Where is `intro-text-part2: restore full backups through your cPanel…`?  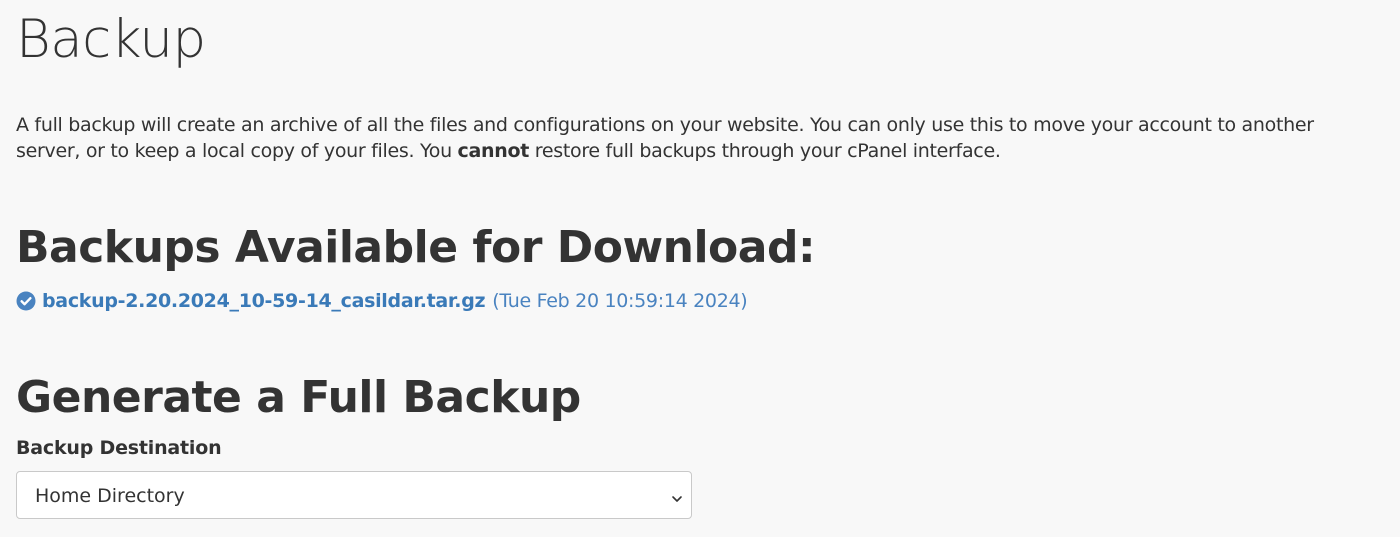 intro-text-part2: restore full backups through your cPanel… is located at coordinates (765, 151).